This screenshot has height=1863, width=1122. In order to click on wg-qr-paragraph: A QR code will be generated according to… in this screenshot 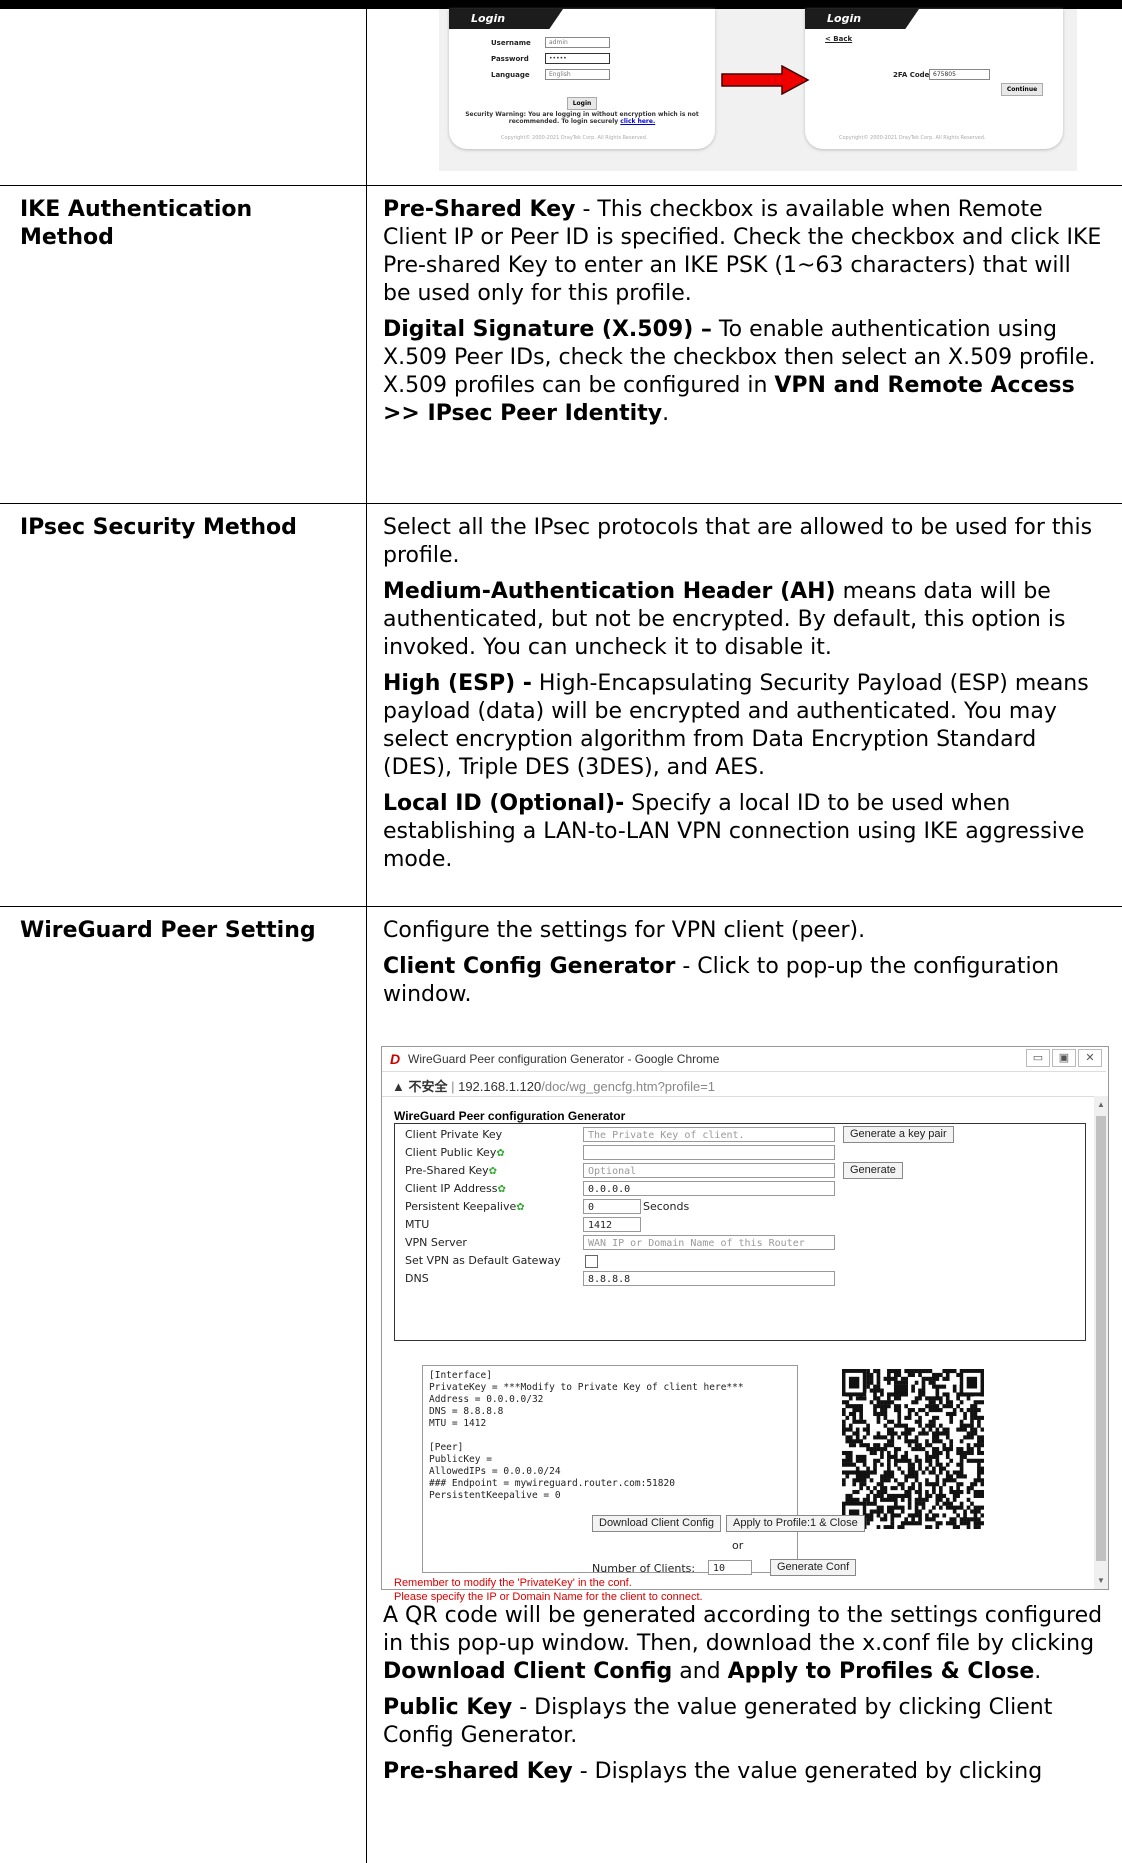, I will do `click(744, 1644)`.